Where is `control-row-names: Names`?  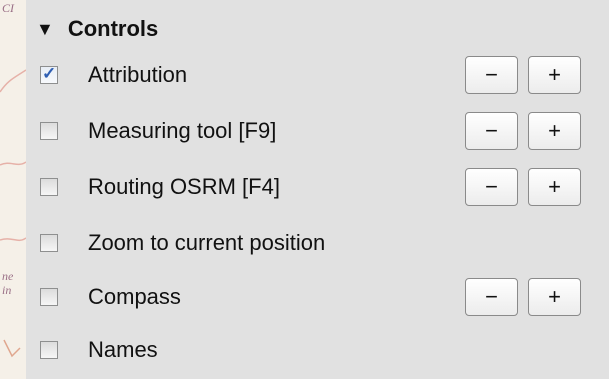
control-row-names: Names is located at coordinates (317, 350).